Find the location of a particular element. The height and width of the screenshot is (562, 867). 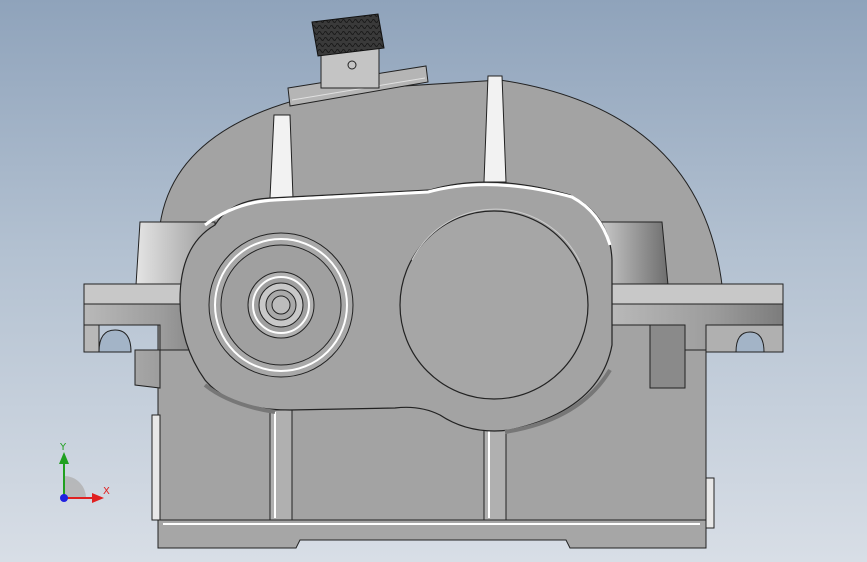

y-axis-label: Y is located at coordinates (63, 447).